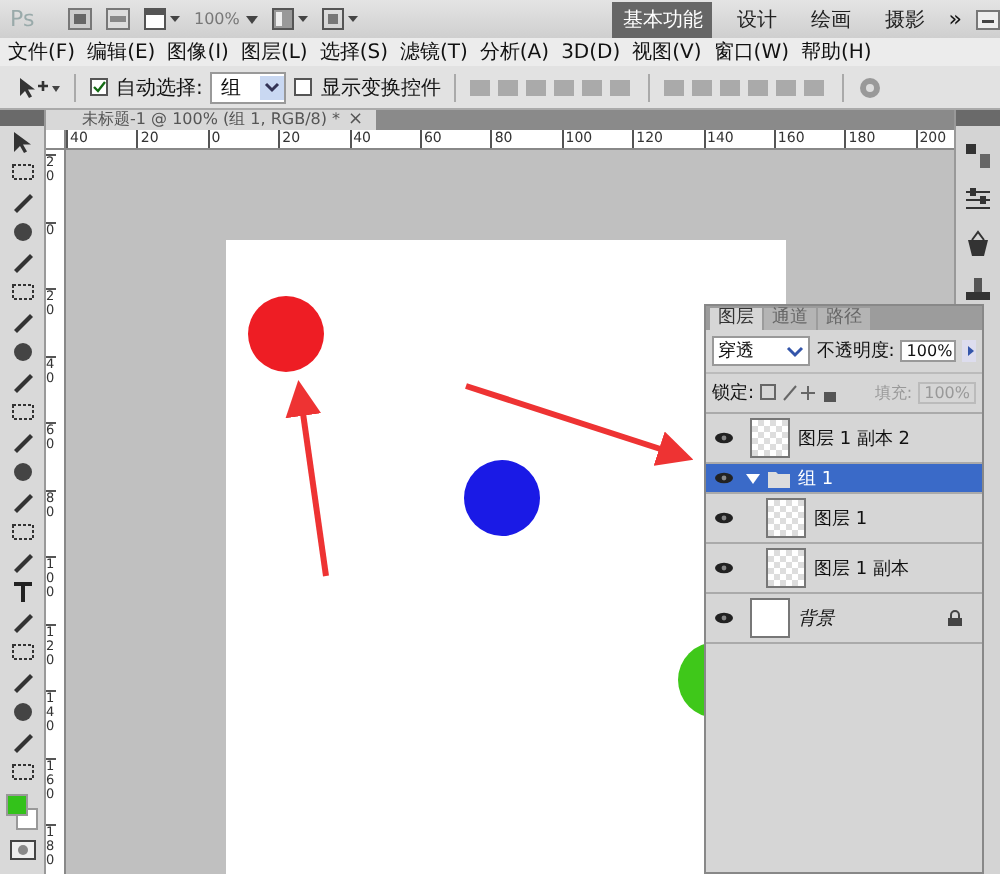  Describe the element at coordinates (433, 52) in the screenshot. I see `menu-item: 滤镜(T)` at that location.